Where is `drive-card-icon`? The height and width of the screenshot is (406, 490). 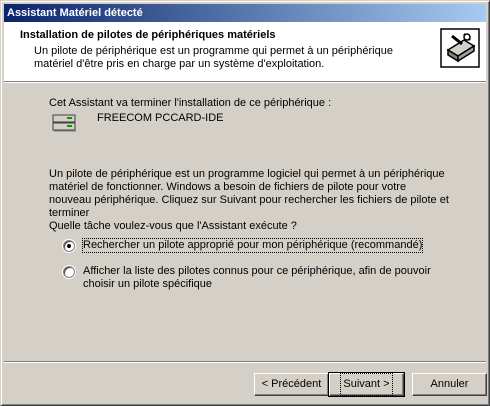 drive-card-icon is located at coordinates (64, 123).